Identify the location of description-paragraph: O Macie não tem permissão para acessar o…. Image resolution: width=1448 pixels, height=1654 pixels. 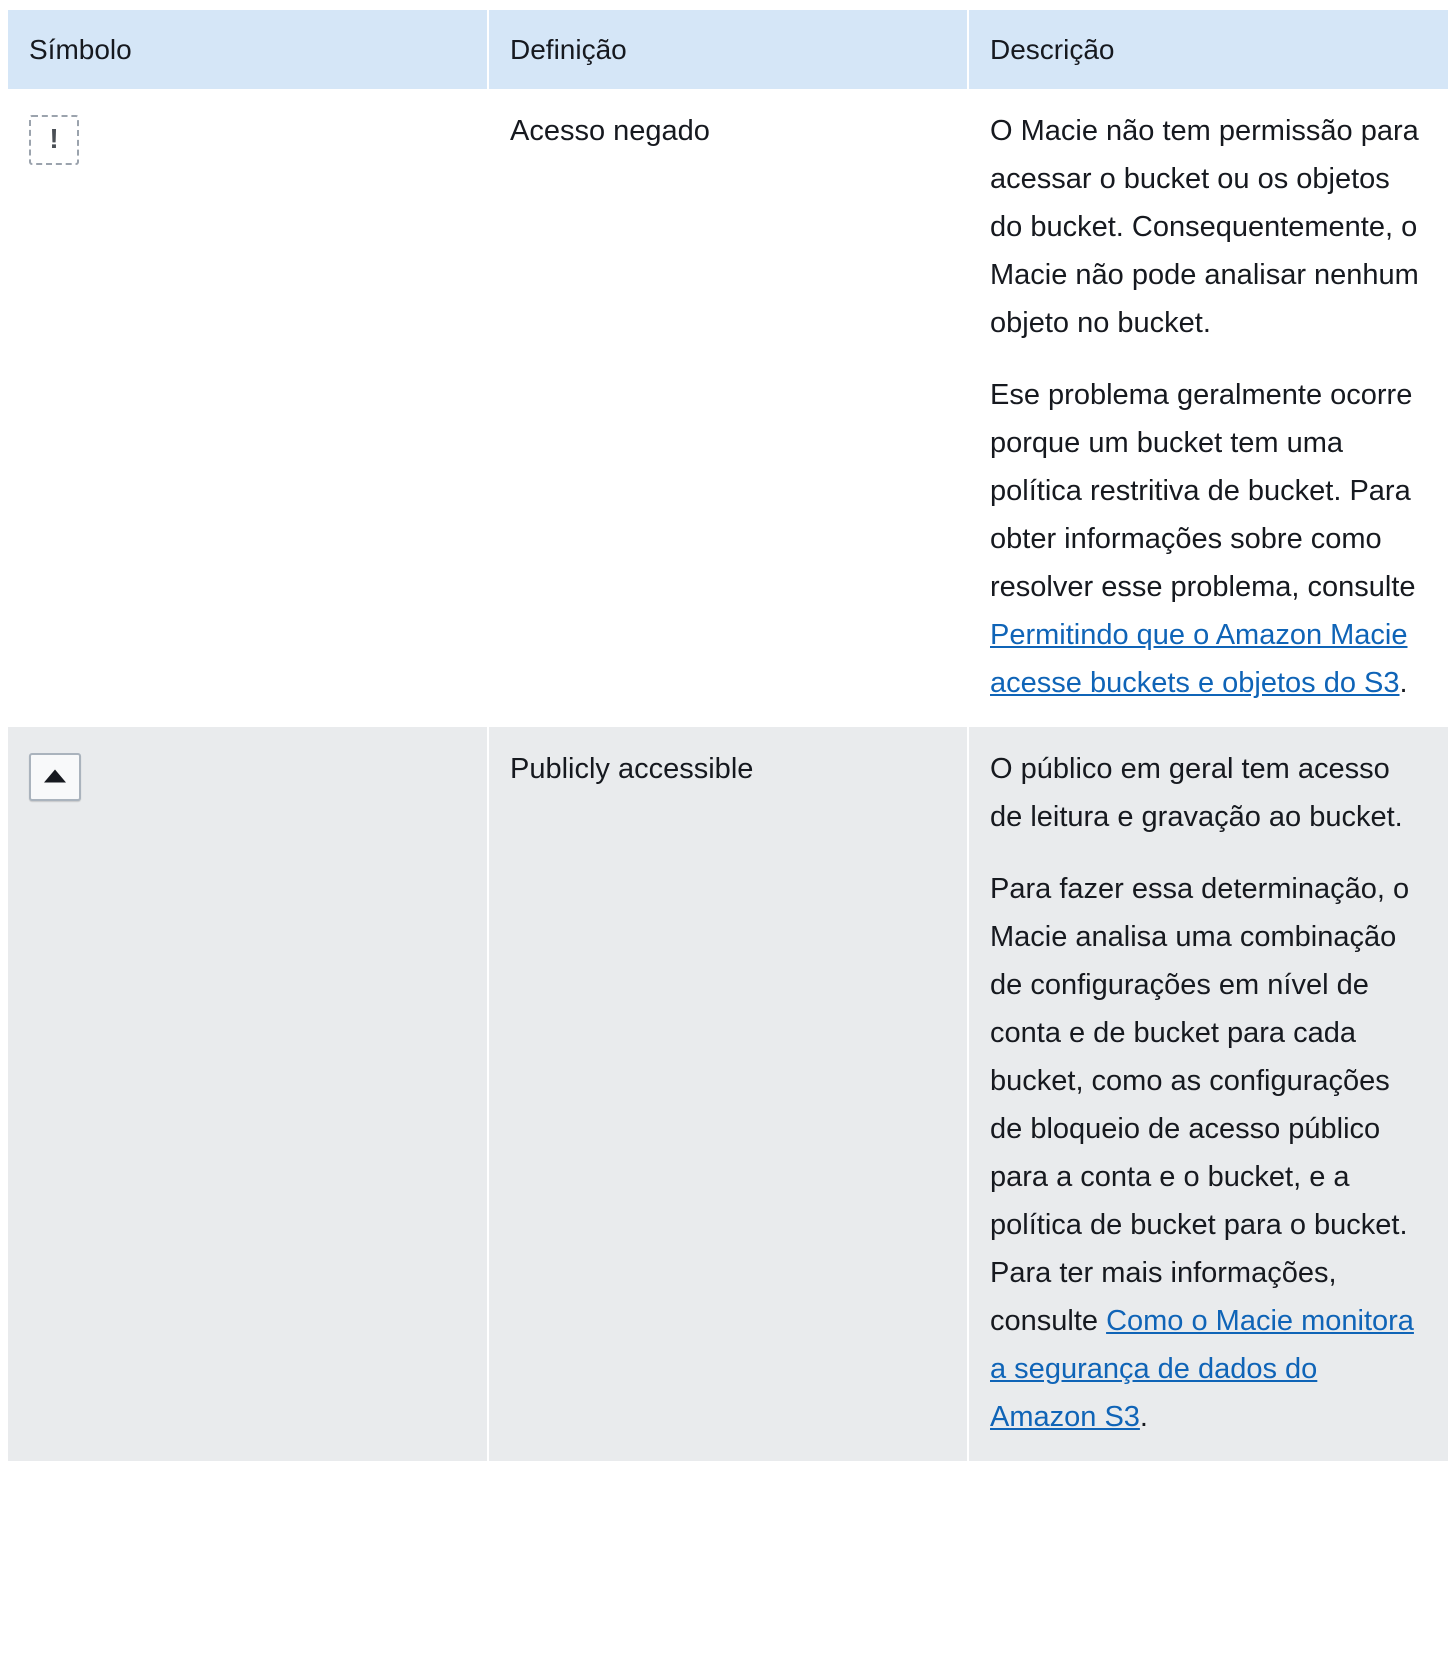
(1204, 227).